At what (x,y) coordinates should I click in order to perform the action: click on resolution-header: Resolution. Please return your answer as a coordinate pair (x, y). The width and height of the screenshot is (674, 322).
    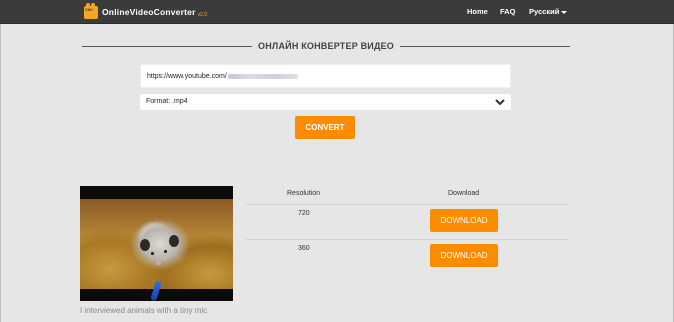
    Looking at the image, I should click on (304, 193).